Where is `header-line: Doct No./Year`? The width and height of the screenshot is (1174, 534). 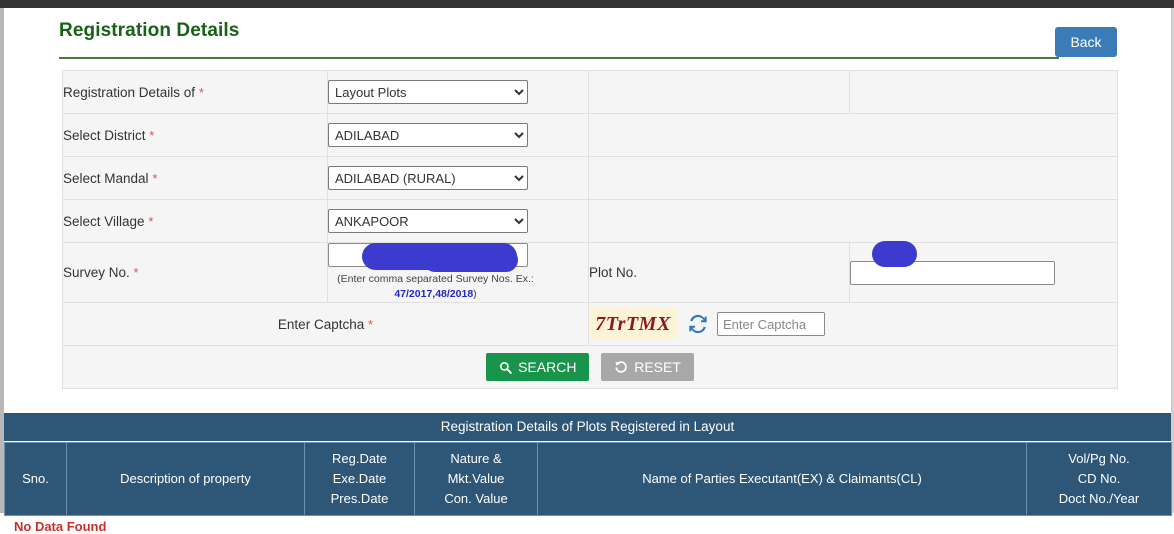 header-line: Doct No./Year is located at coordinates (1099, 499).